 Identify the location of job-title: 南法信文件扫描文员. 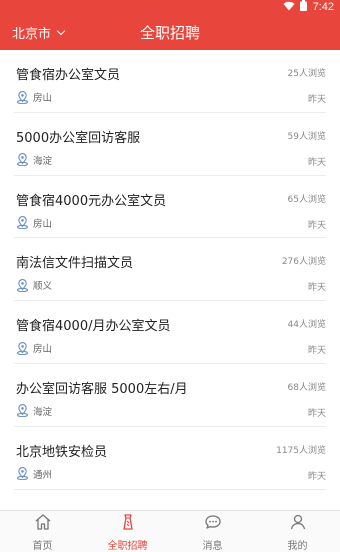
(75, 264).